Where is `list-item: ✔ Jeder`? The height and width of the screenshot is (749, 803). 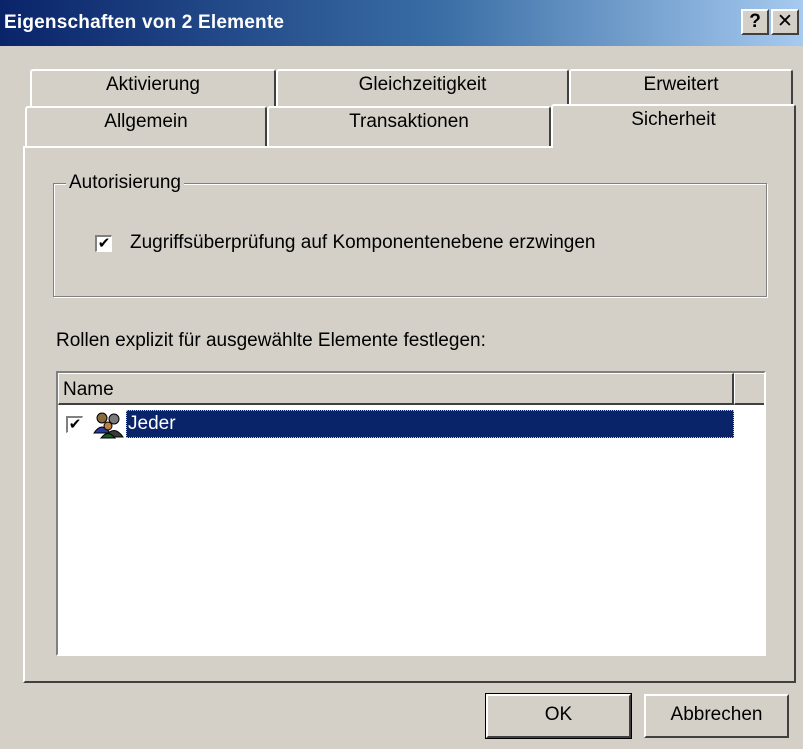 list-item: ✔ Jeder is located at coordinates (411, 424).